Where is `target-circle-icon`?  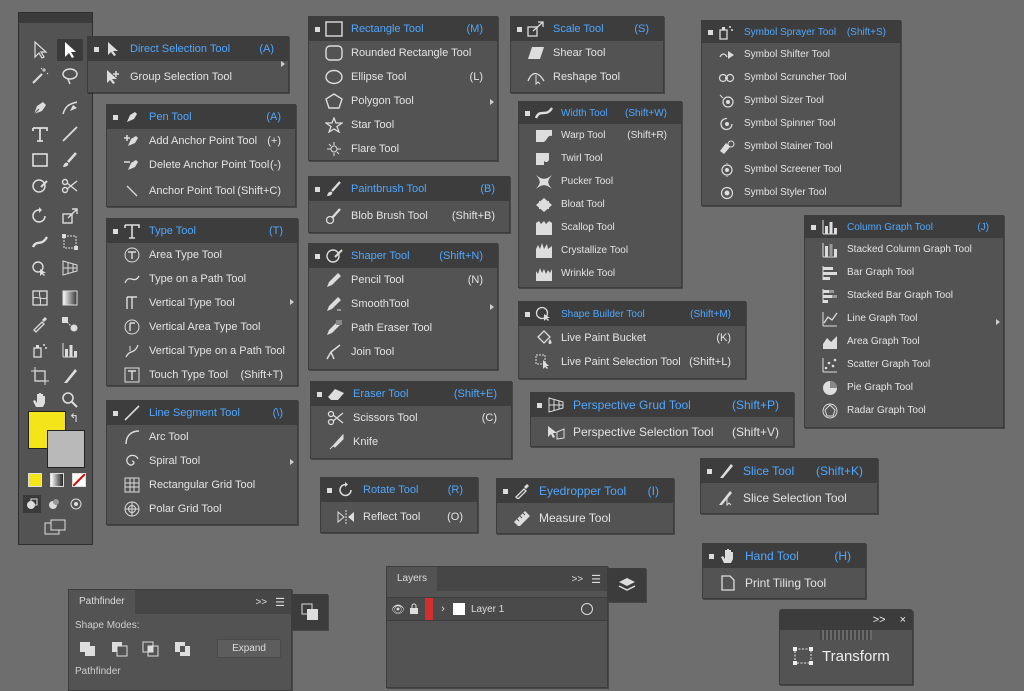 target-circle-icon is located at coordinates (587, 609).